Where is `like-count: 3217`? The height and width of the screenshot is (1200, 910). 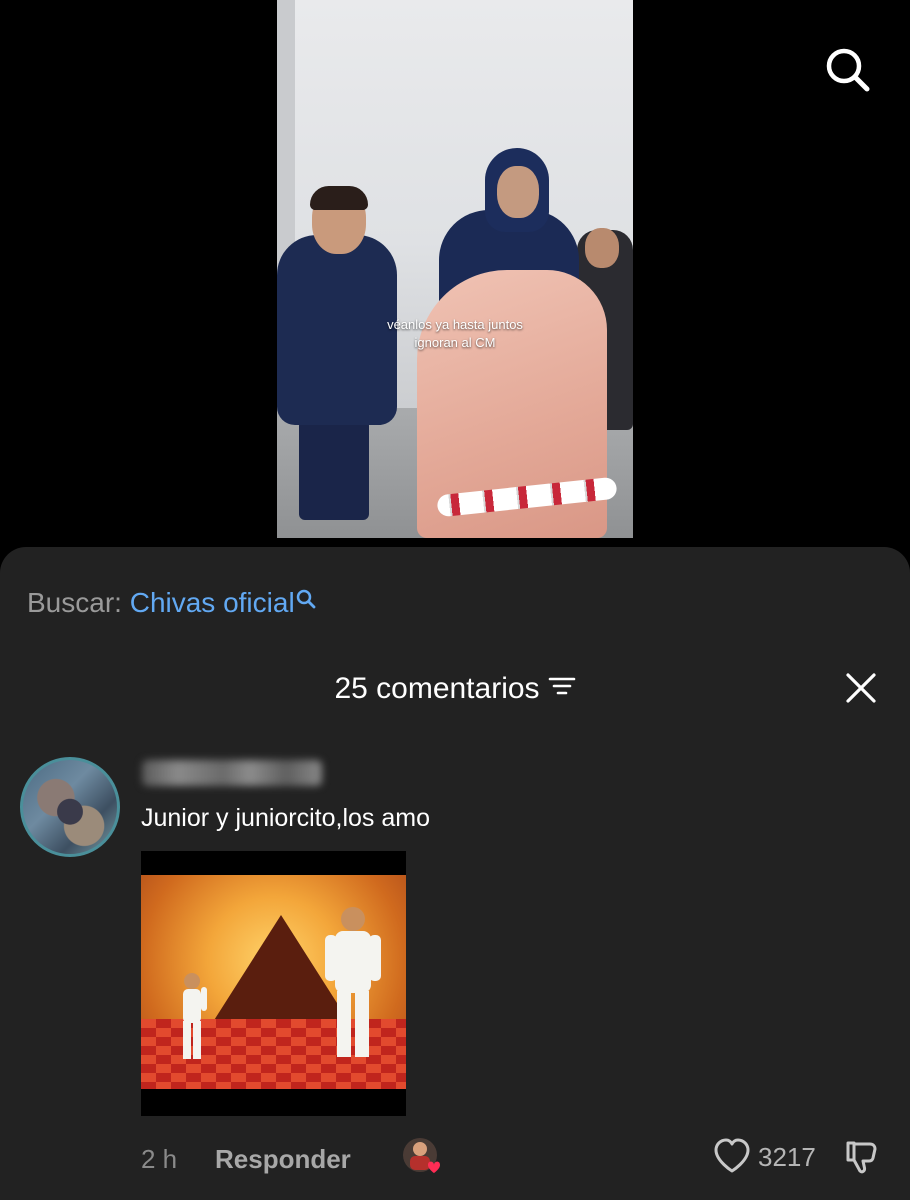 like-count: 3217 is located at coordinates (787, 1157).